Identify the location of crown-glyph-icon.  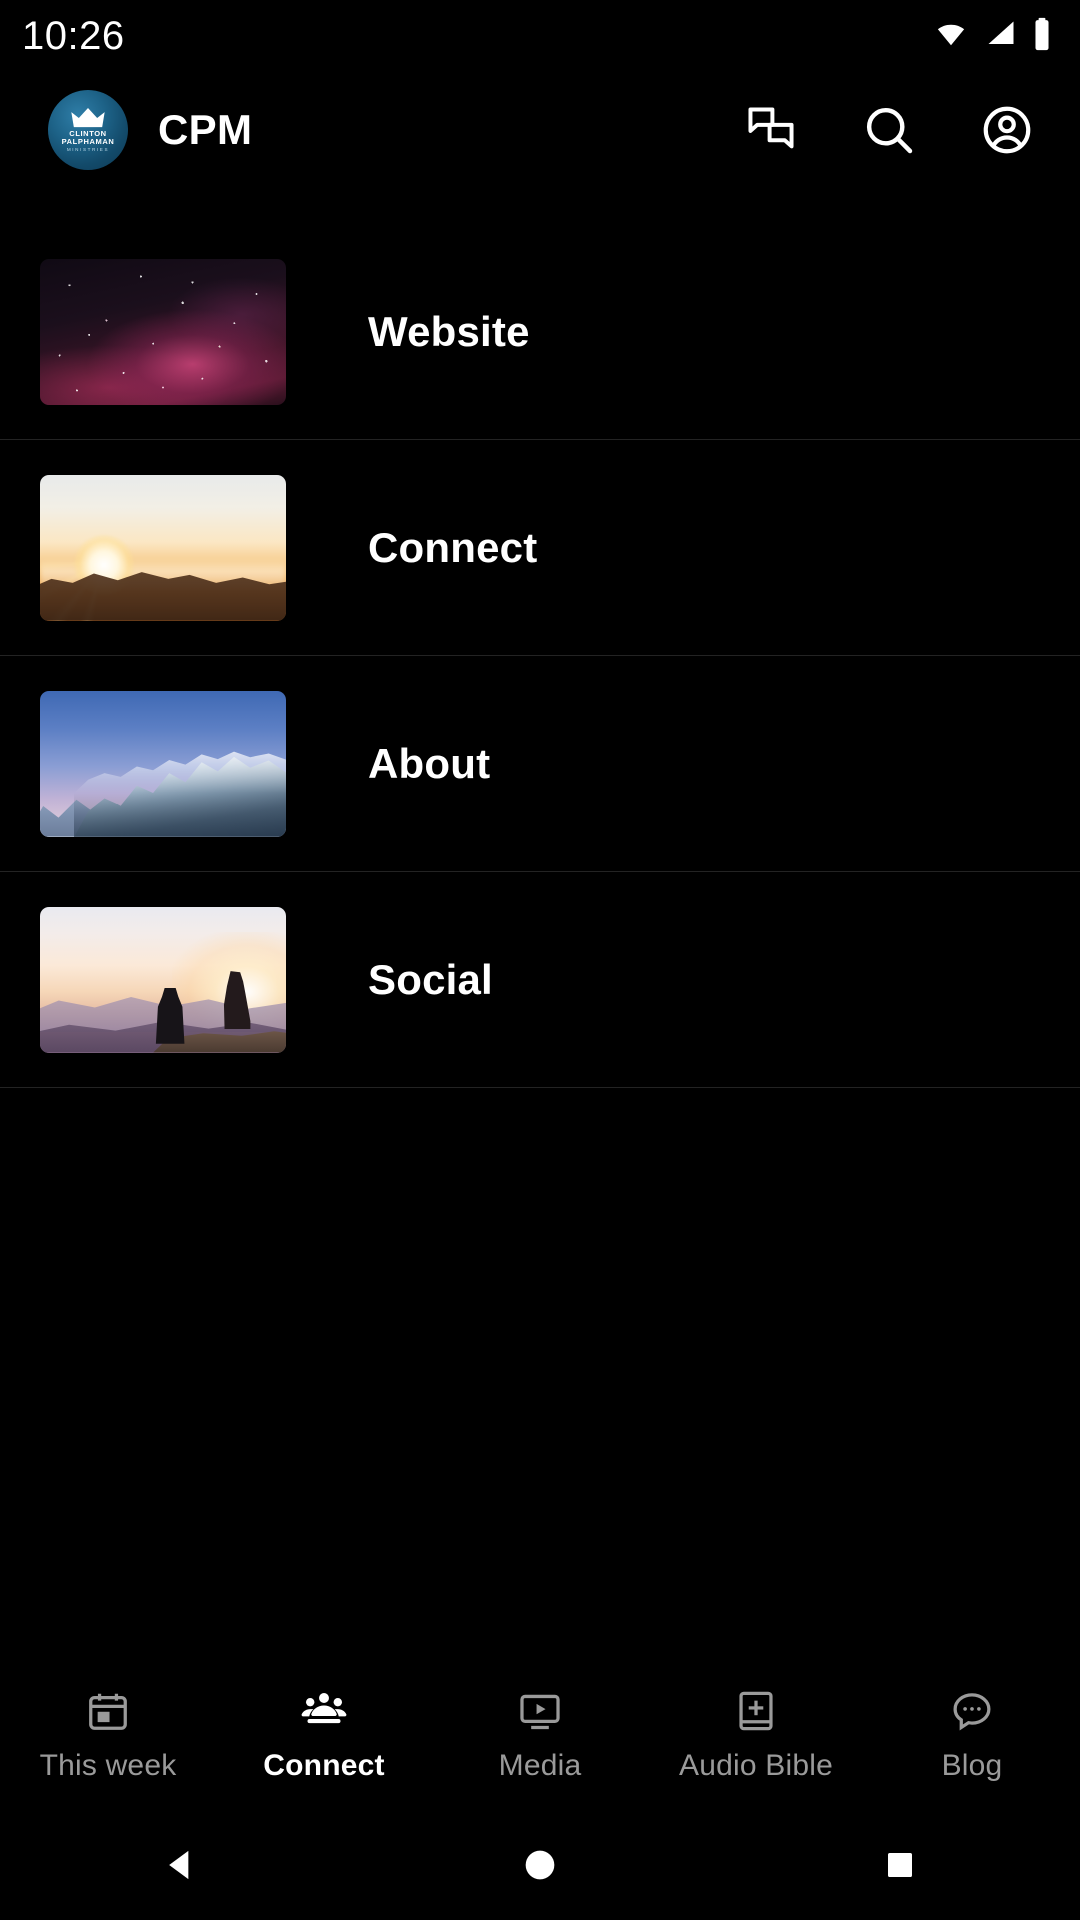
(88, 117).